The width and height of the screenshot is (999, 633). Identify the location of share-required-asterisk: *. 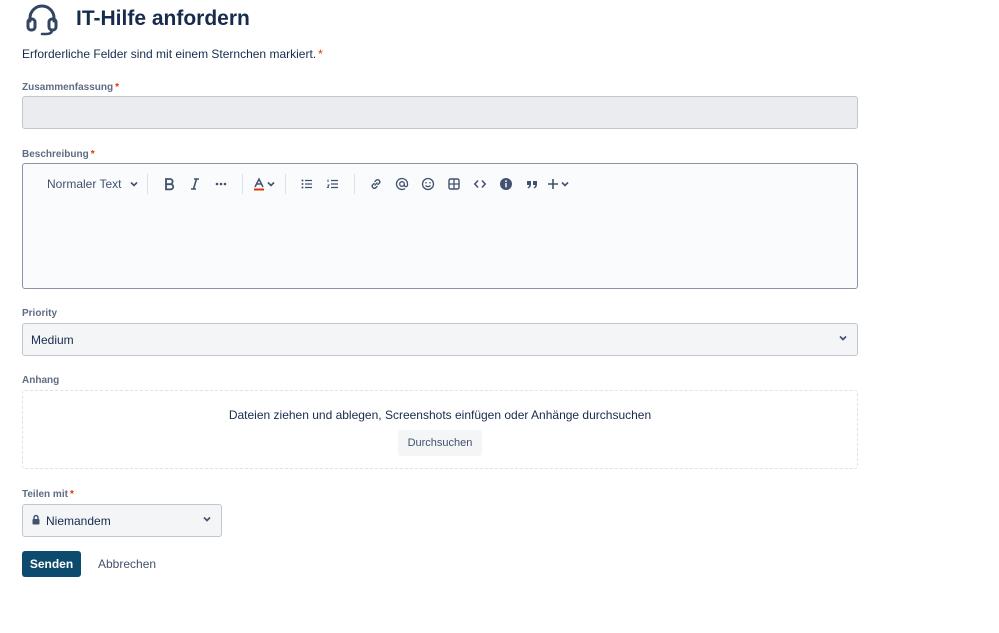
(71, 494).